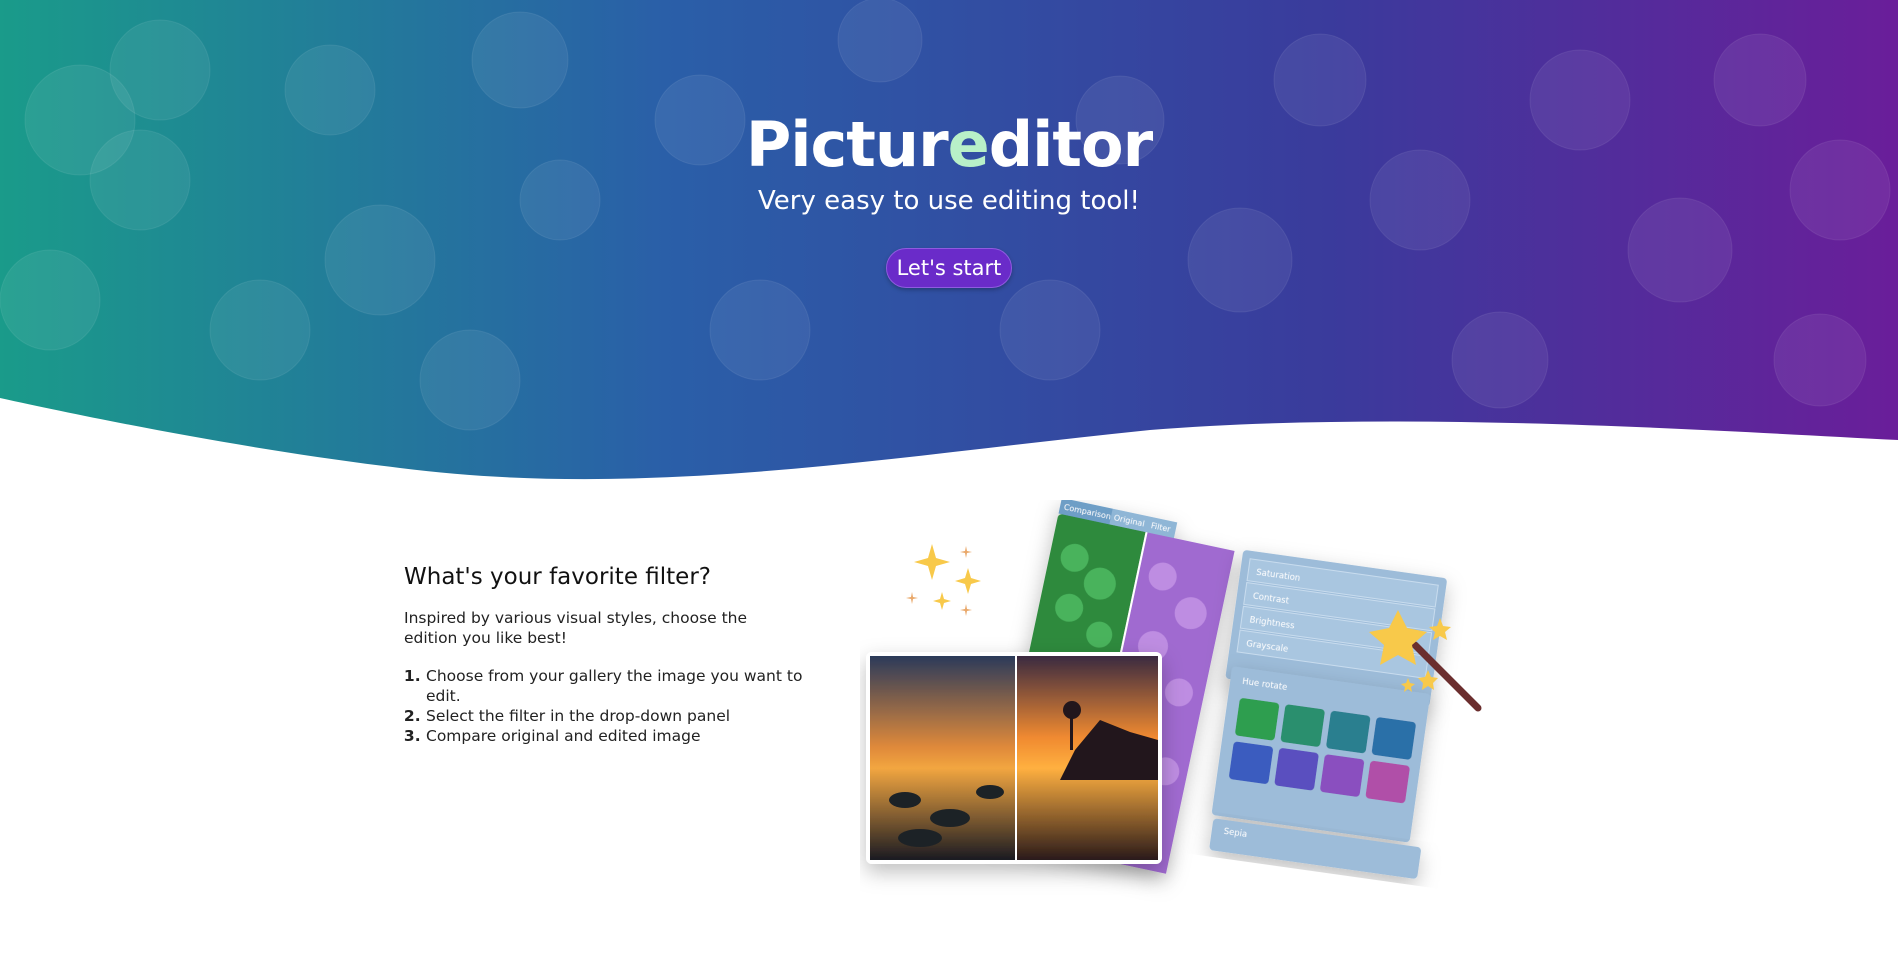  I want to click on hero-subtitle: Very easy to use editing tool!, so click(949, 201).